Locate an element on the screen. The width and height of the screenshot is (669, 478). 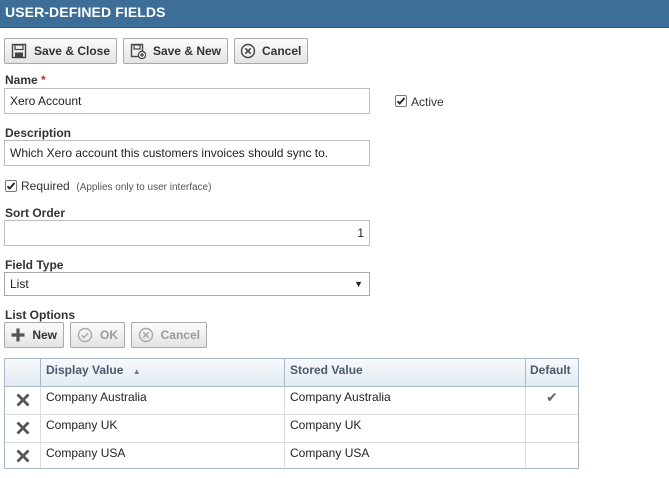
stored-value-cell: Company UK is located at coordinates (405, 428).